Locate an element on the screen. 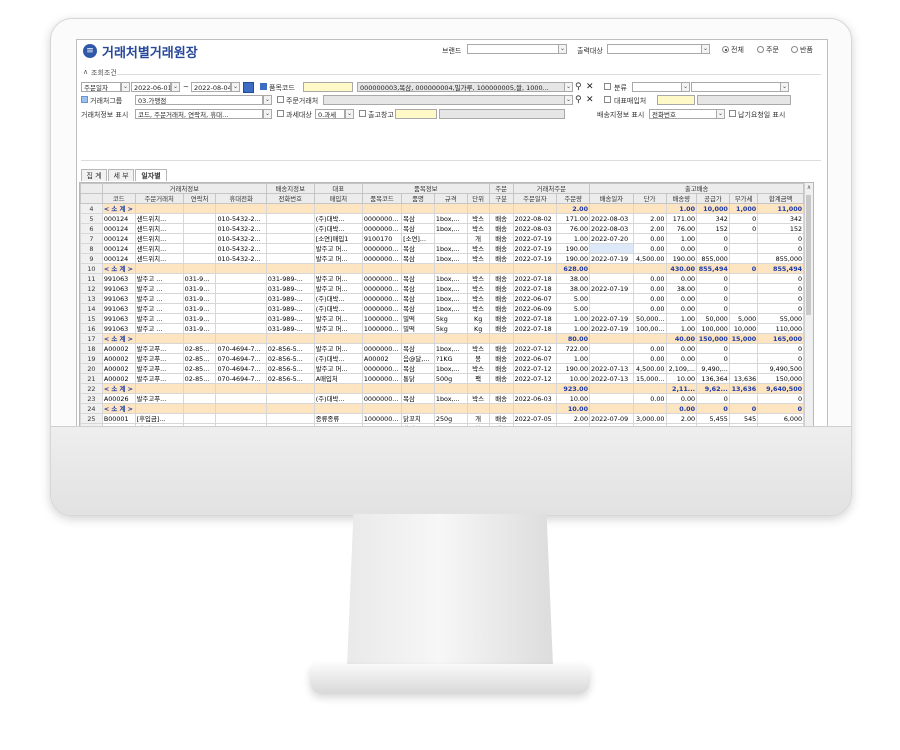  table-cell: 11,000 is located at coordinates (781, 208).